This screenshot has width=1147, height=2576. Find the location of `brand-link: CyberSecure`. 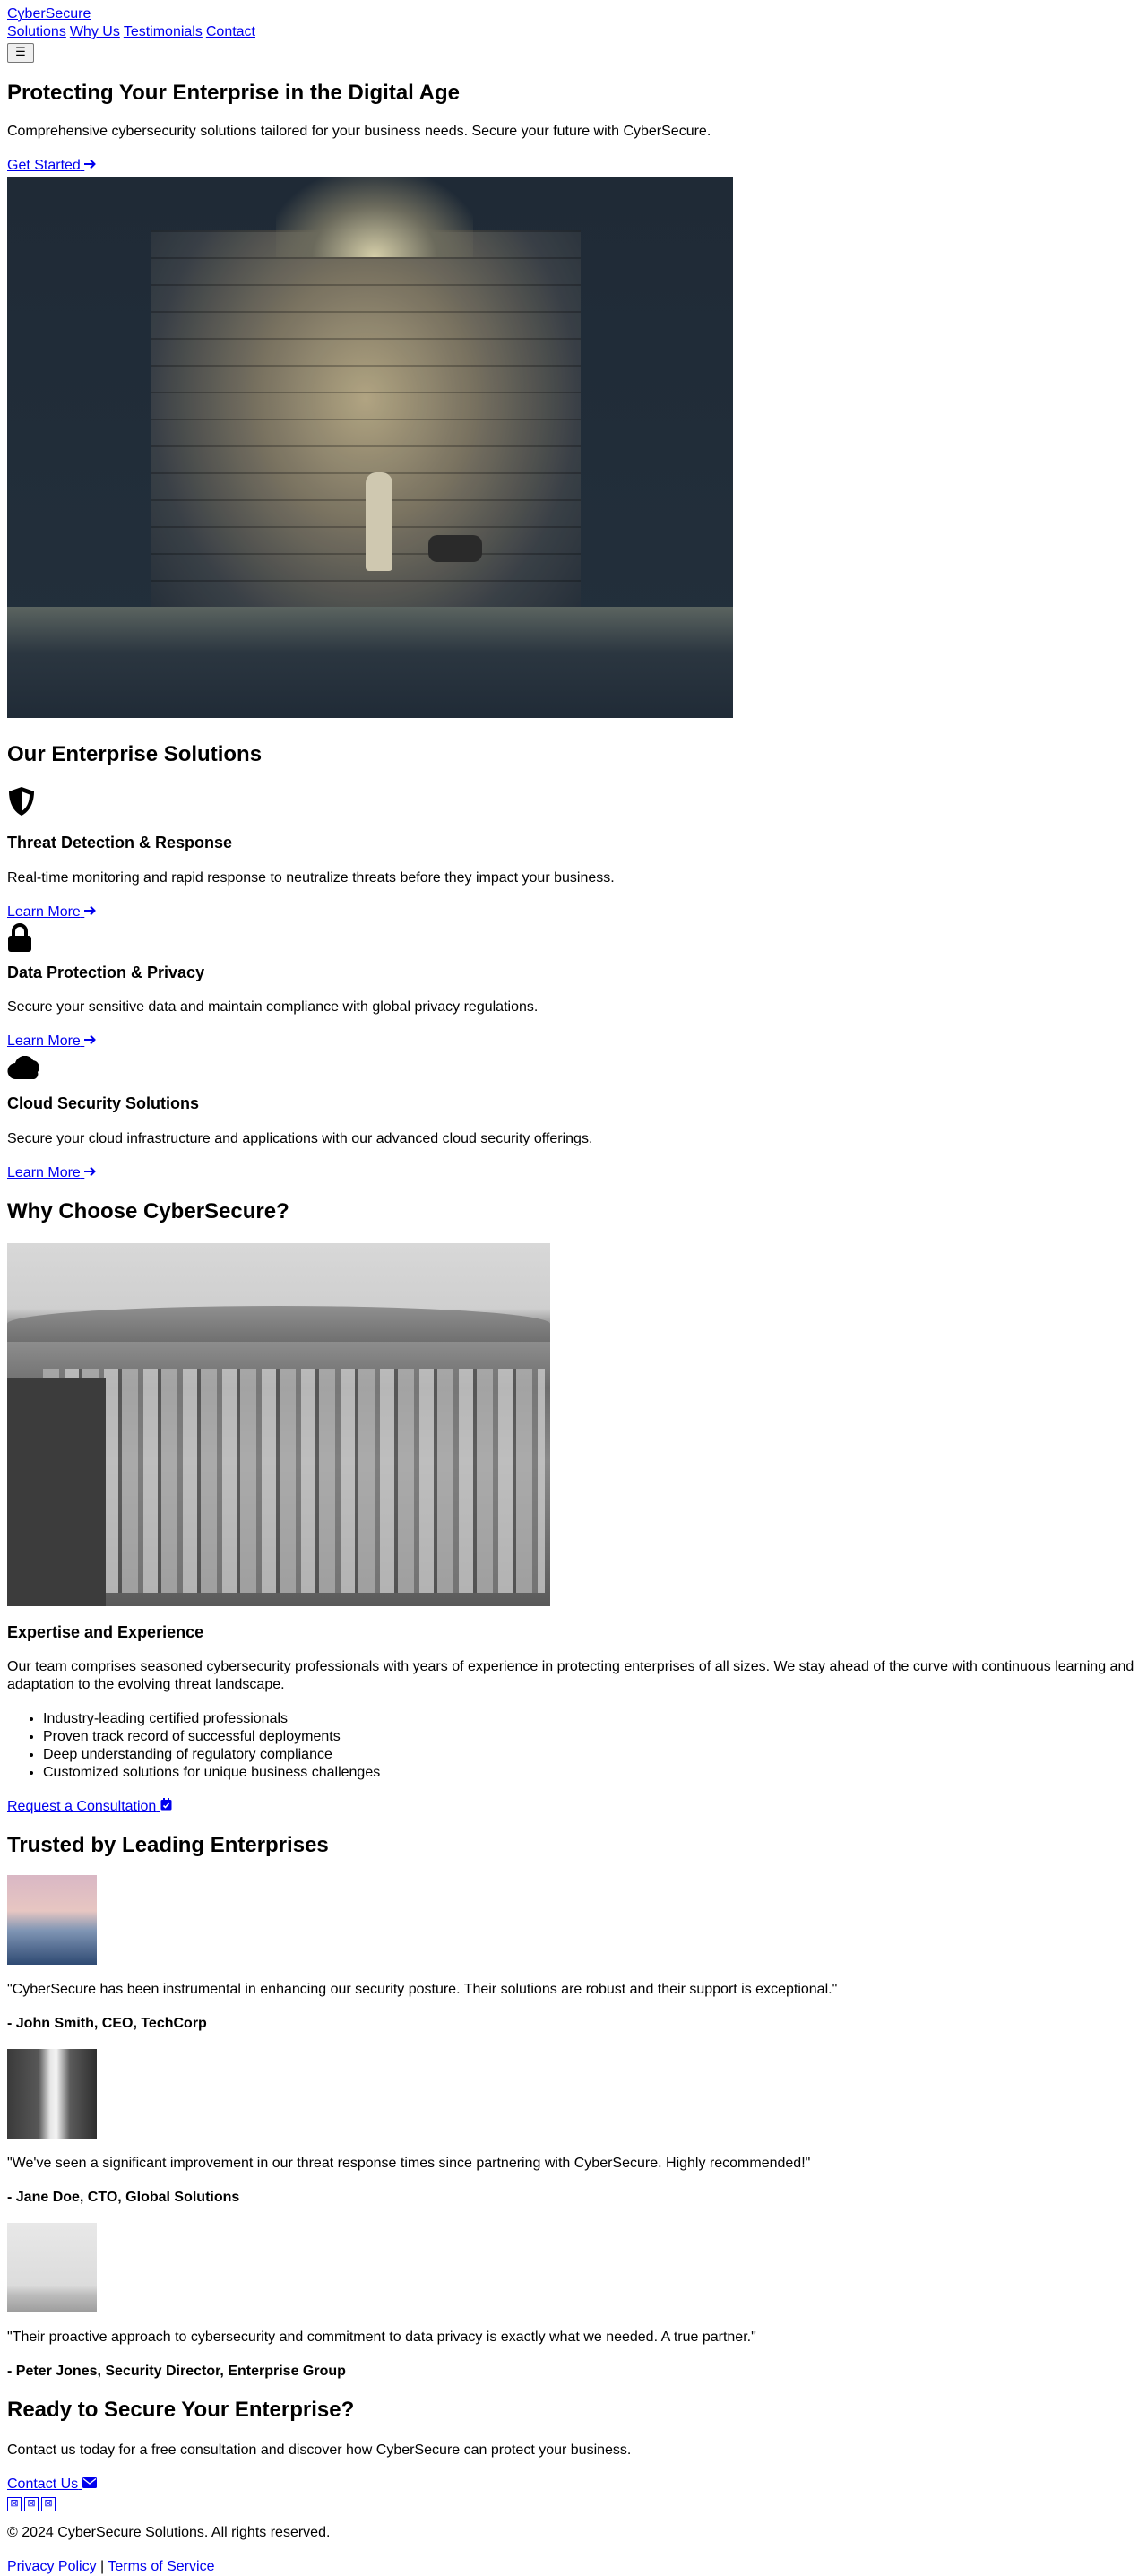

brand-link: CyberSecure is located at coordinates (49, 14).